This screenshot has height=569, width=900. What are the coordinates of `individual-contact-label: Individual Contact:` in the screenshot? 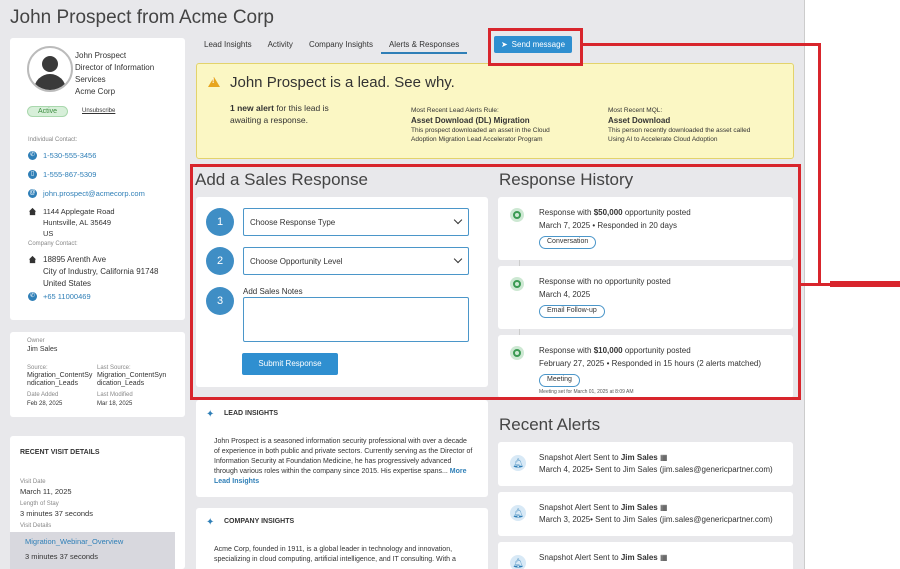 It's located at (53, 140).